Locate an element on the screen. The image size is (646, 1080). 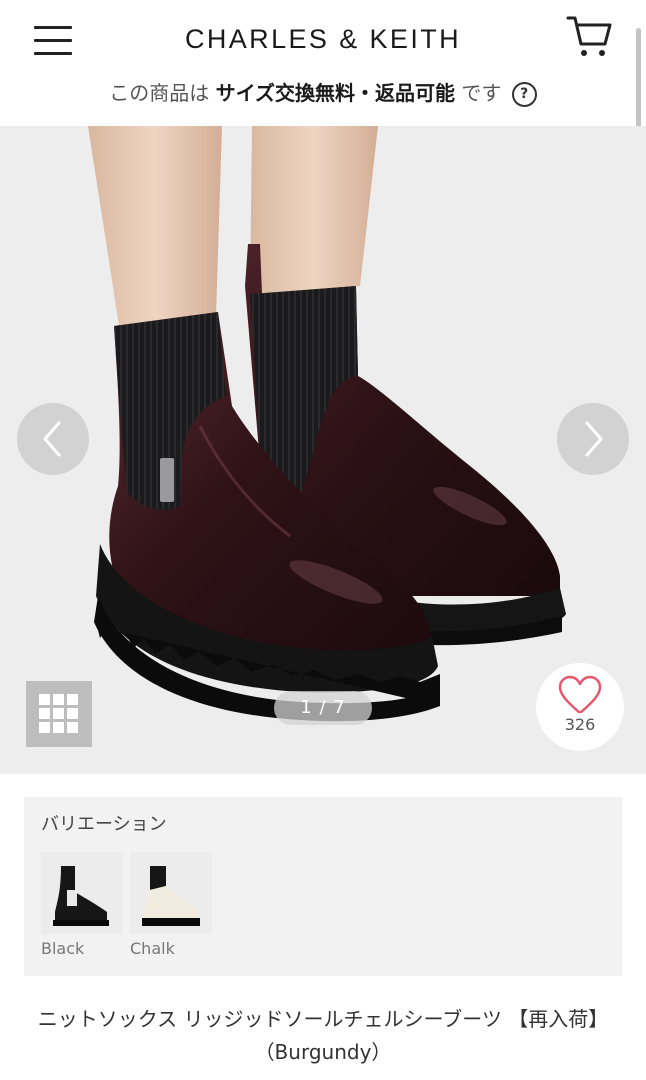
help-icon: ? is located at coordinates (524, 94).